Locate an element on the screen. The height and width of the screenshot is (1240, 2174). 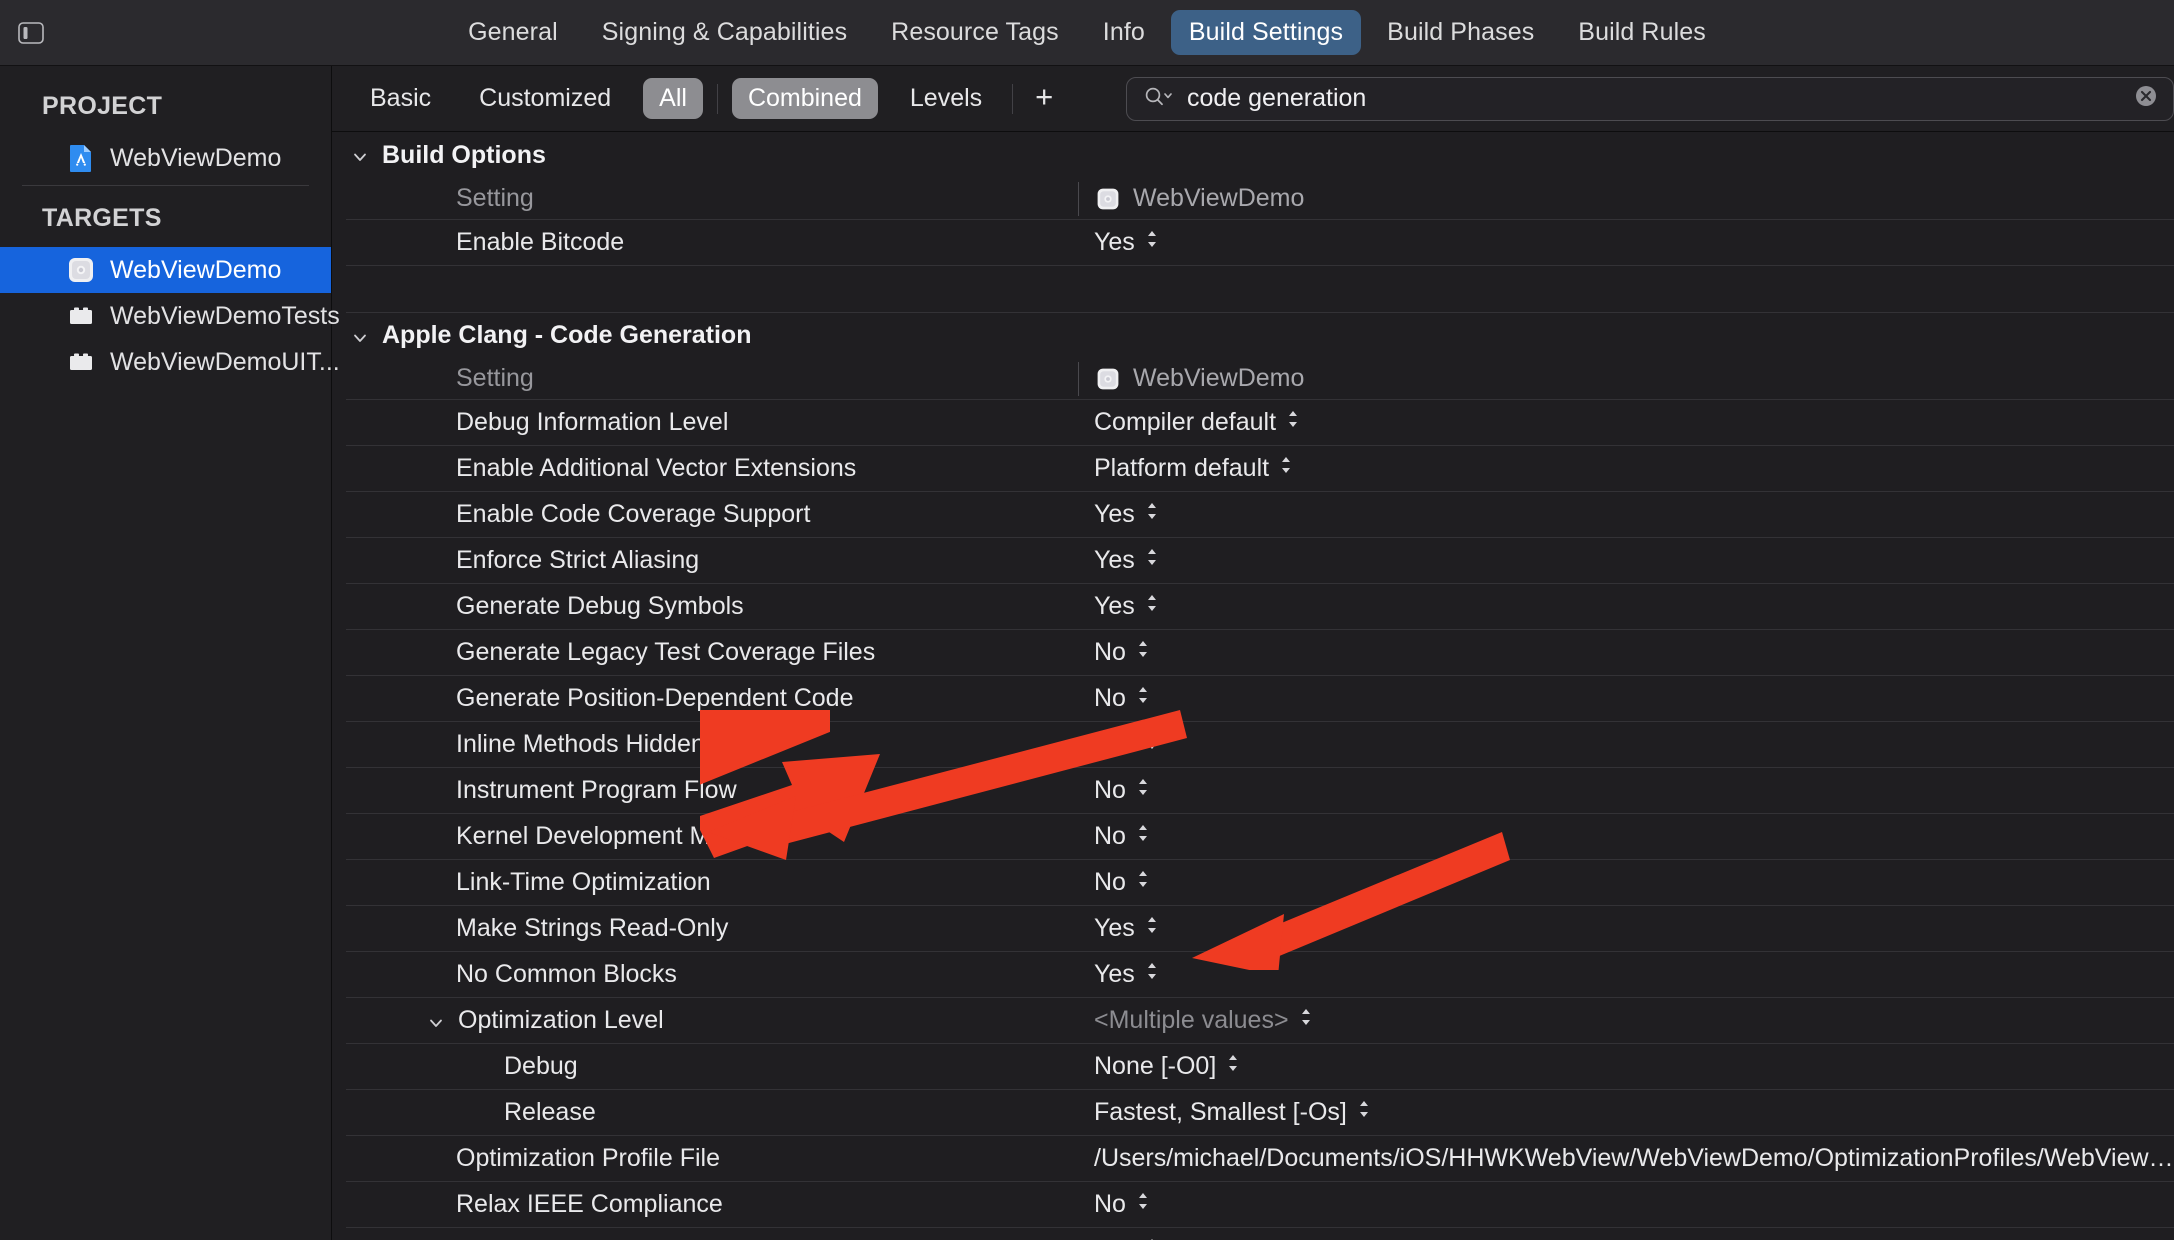
filter-combined-button: Combined is located at coordinates (804, 98).